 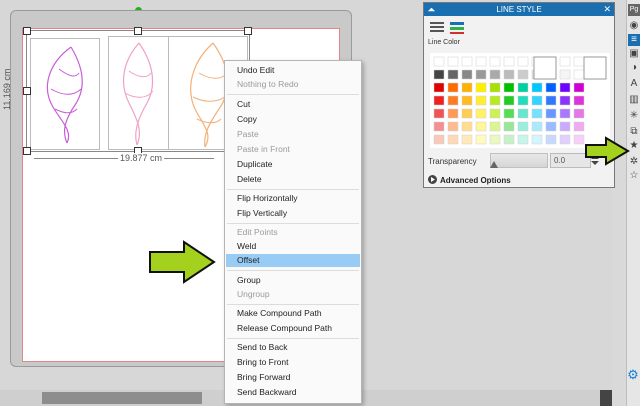 What do you see at coordinates (634, 100) in the screenshot?
I see `align-icon: ▥` at bounding box center [634, 100].